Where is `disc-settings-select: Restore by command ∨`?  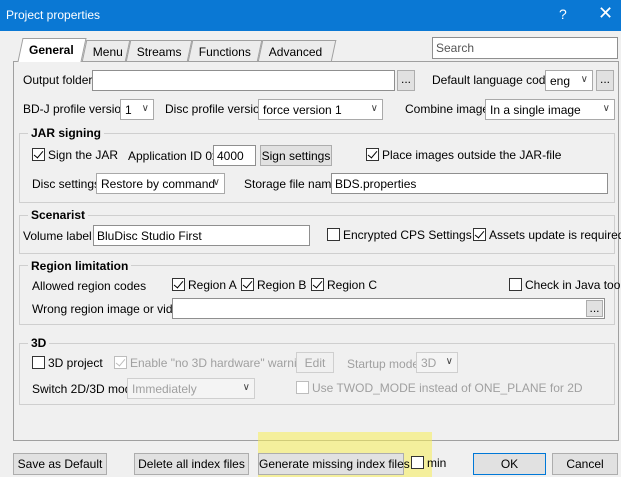 disc-settings-select: Restore by command ∨ is located at coordinates (160, 183).